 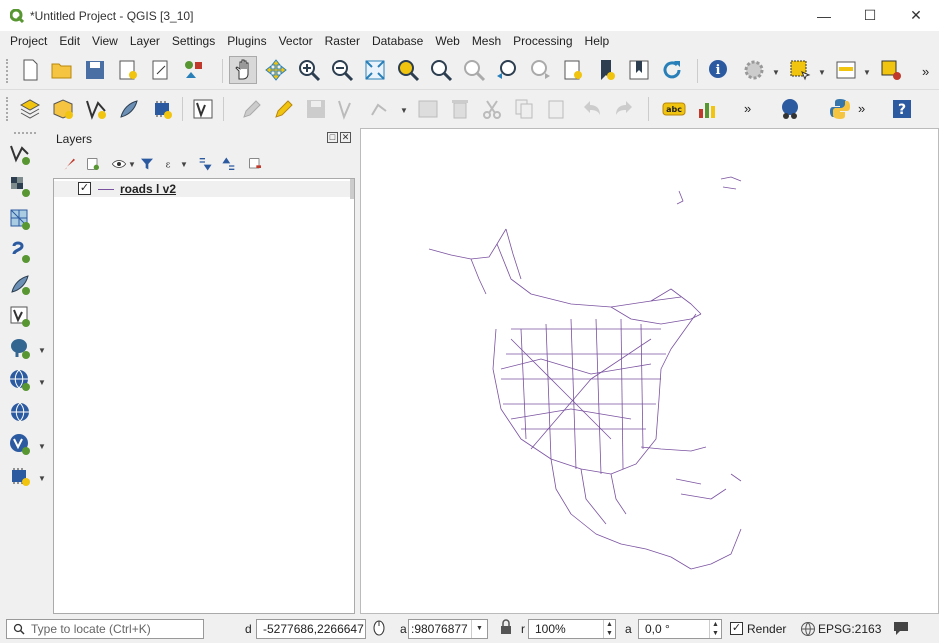 I want to click on layer-tree-item: ✓ roads l v2, so click(x=203, y=189).